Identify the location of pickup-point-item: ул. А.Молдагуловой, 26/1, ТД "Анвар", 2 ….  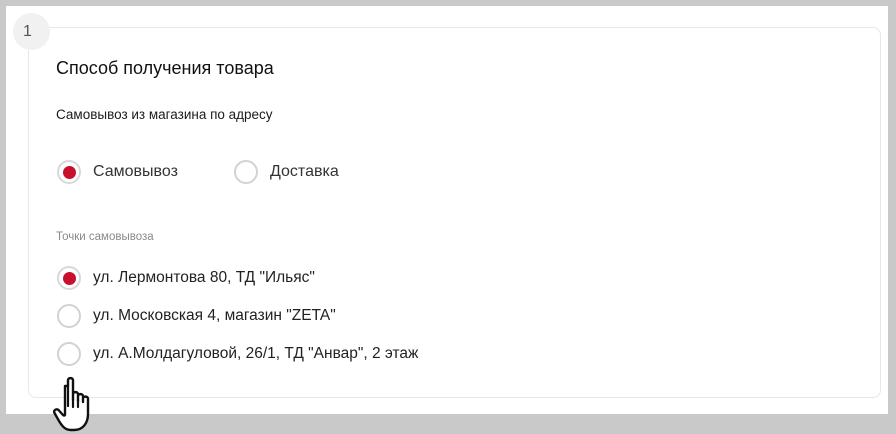
(237, 354).